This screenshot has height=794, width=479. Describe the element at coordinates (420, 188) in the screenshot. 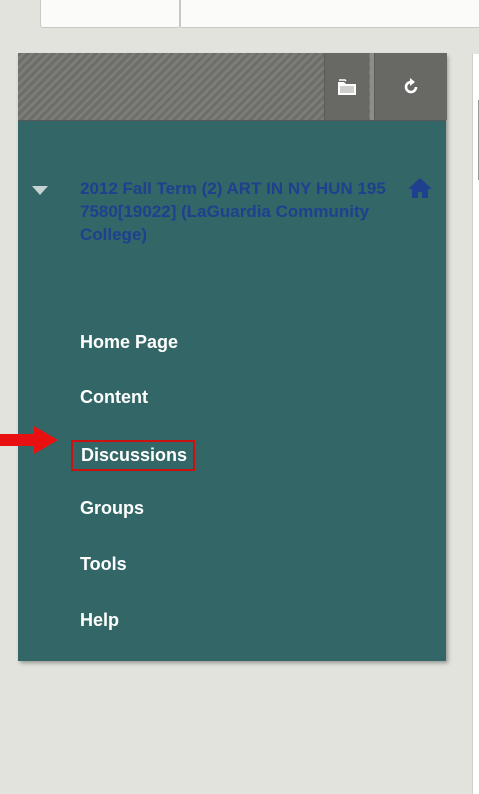

I see `home-icon` at that location.